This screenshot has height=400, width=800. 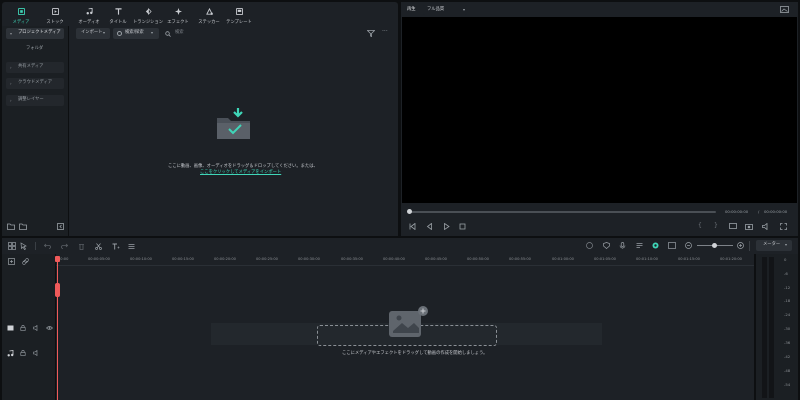 I want to click on tab-label: エフェクト, so click(x=178, y=22).